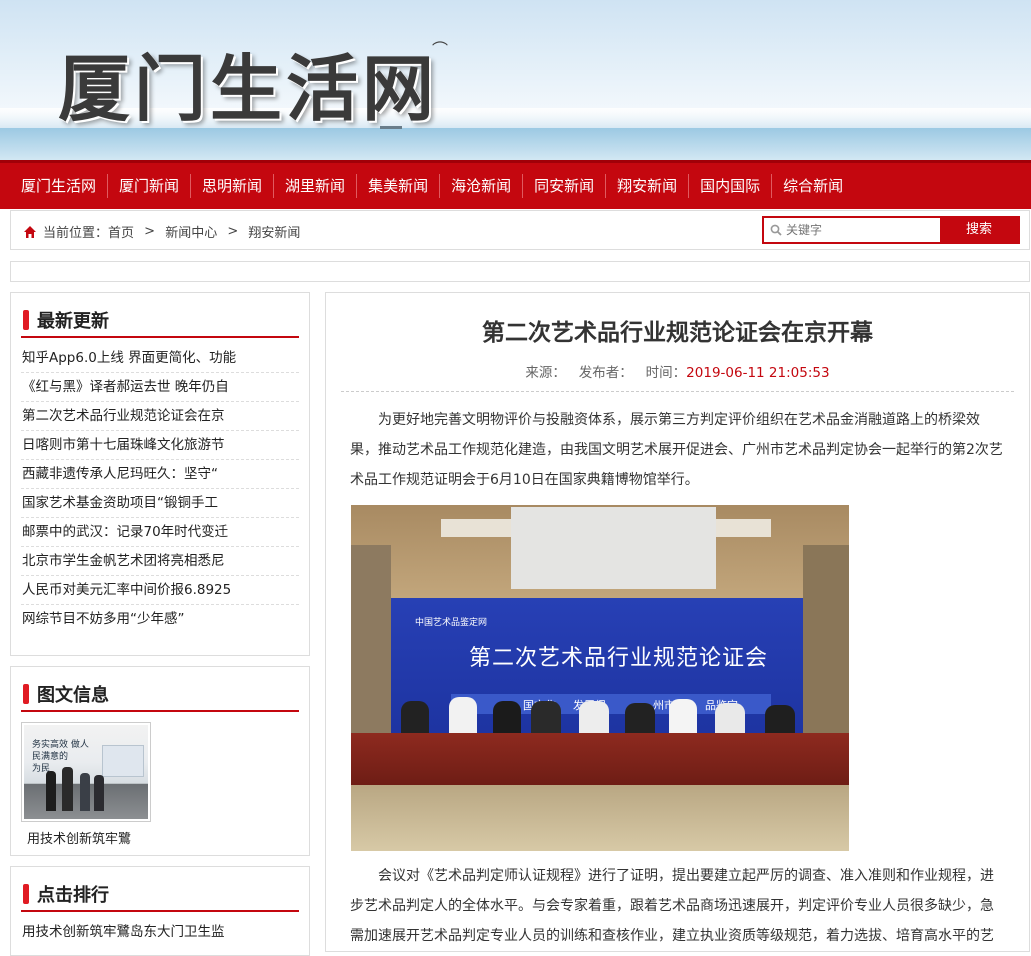 This screenshot has width=1031, height=956. What do you see at coordinates (161, 231) in the screenshot?
I see `breadcrumb: 当前位置： 首页 > 新闻中心 > 翔安新闻` at bounding box center [161, 231].